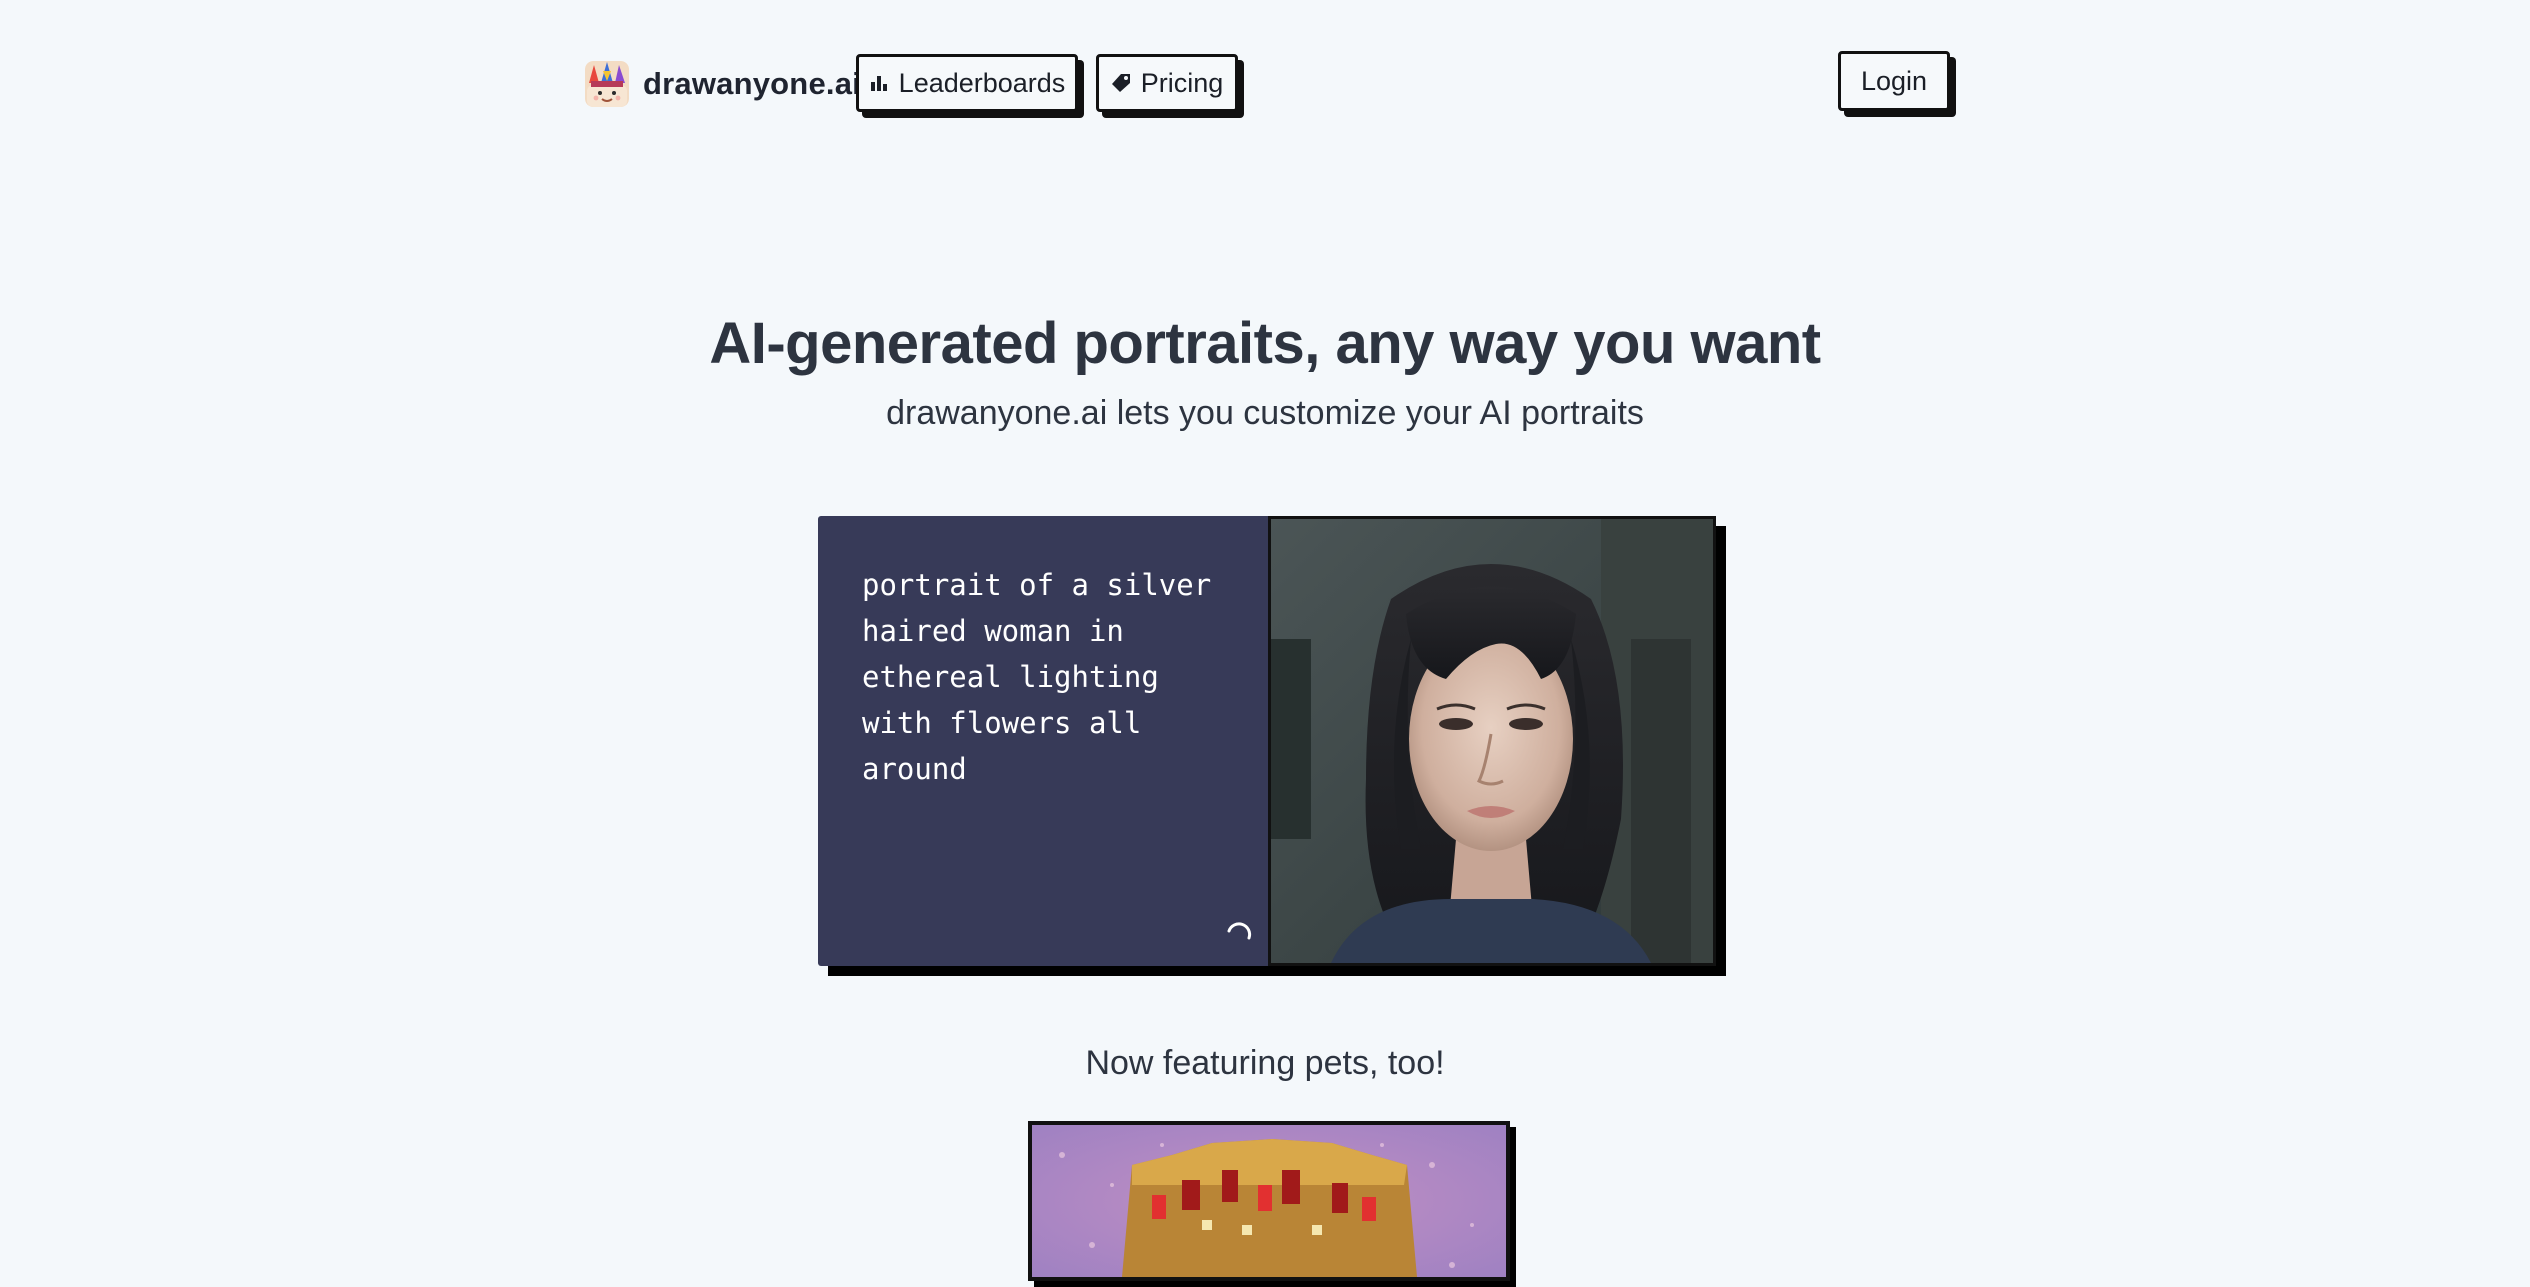 This screenshot has width=2530, height=1287. I want to click on loading-spinner-icon, so click(1239, 931).